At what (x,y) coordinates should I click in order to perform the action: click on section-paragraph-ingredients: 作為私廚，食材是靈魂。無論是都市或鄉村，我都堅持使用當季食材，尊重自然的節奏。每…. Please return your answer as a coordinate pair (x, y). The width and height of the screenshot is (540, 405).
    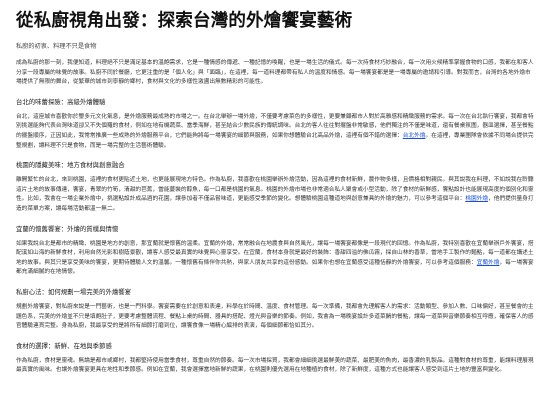
    Looking at the image, I should click on (275, 365).